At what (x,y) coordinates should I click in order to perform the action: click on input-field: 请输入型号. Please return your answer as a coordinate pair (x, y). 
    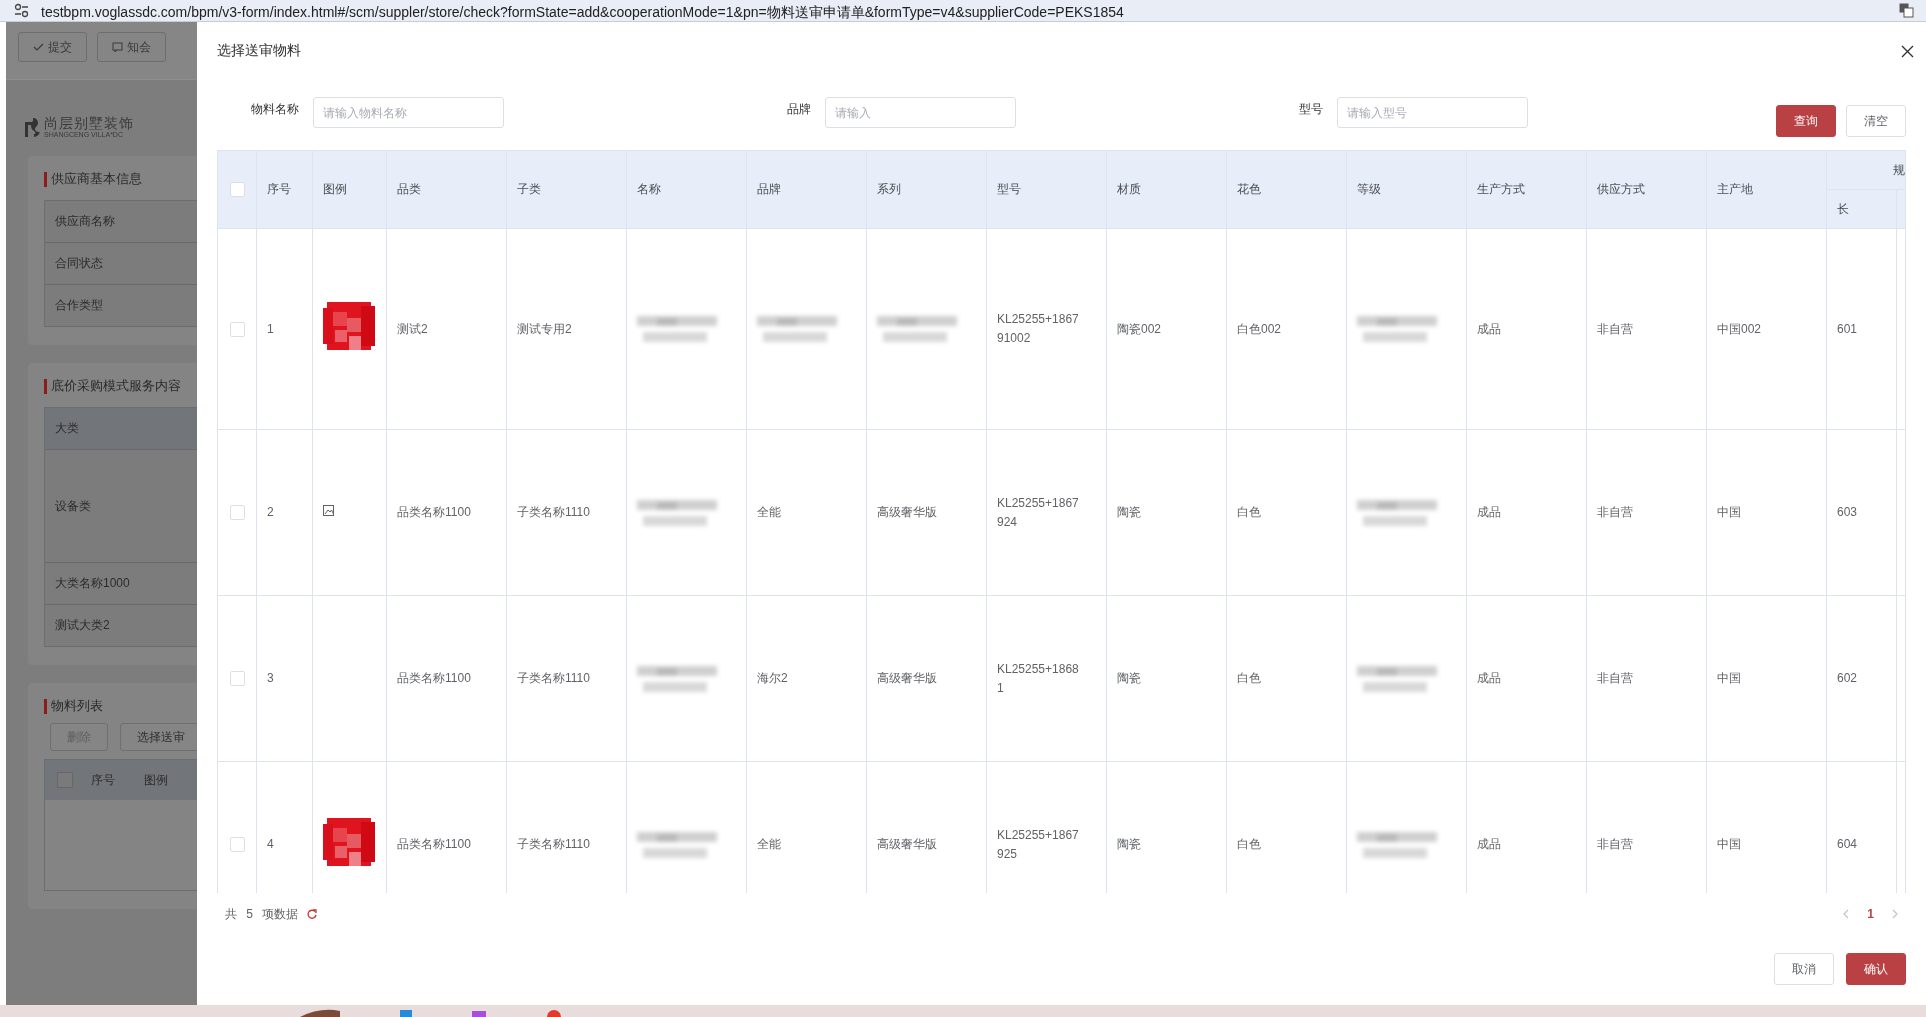
    Looking at the image, I should click on (1432, 112).